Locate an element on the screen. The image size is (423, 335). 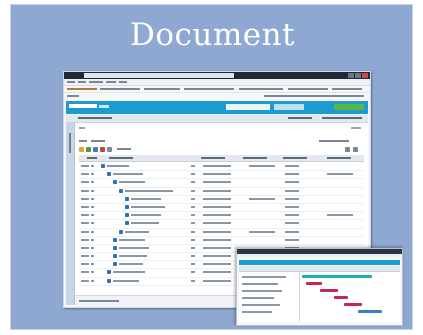
search-input is located at coordinates (248, 107).